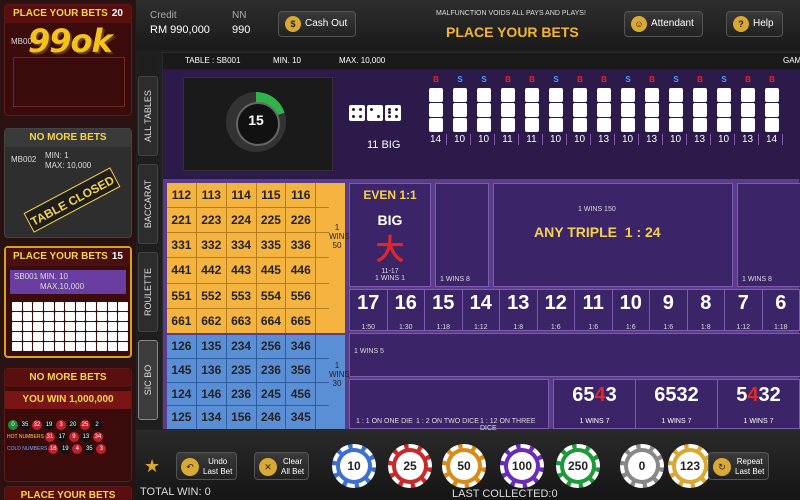 This screenshot has width=800, height=500. I want to click on combo-bet-cell: 556, so click(301, 295).